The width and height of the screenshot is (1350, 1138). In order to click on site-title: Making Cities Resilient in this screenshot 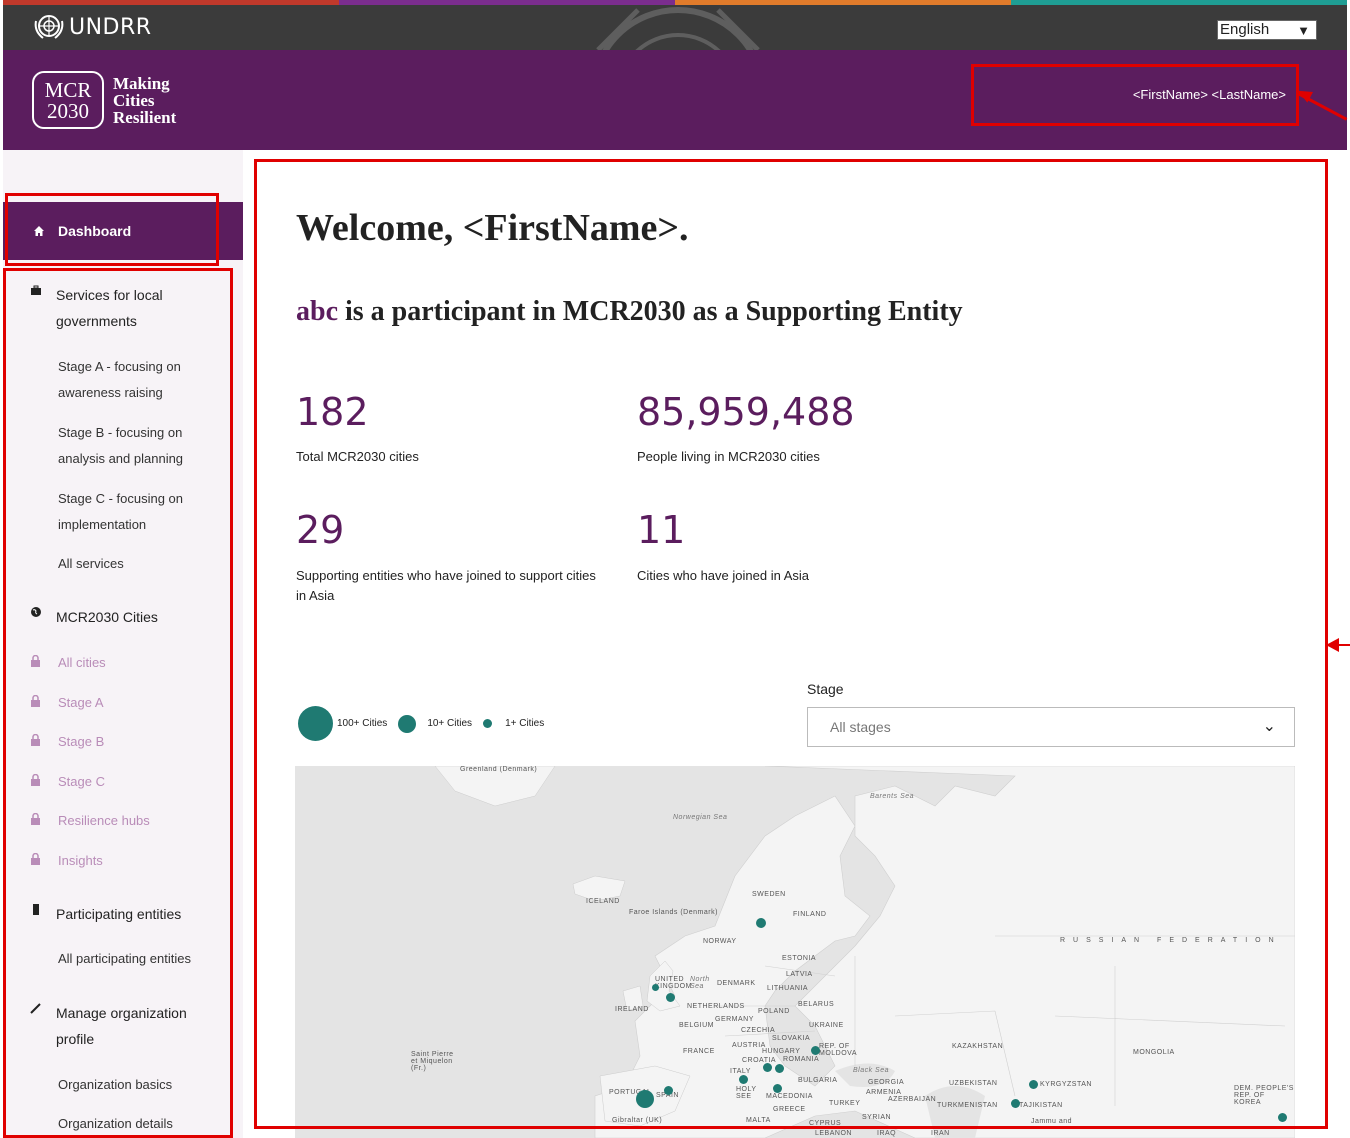, I will do `click(144, 100)`.